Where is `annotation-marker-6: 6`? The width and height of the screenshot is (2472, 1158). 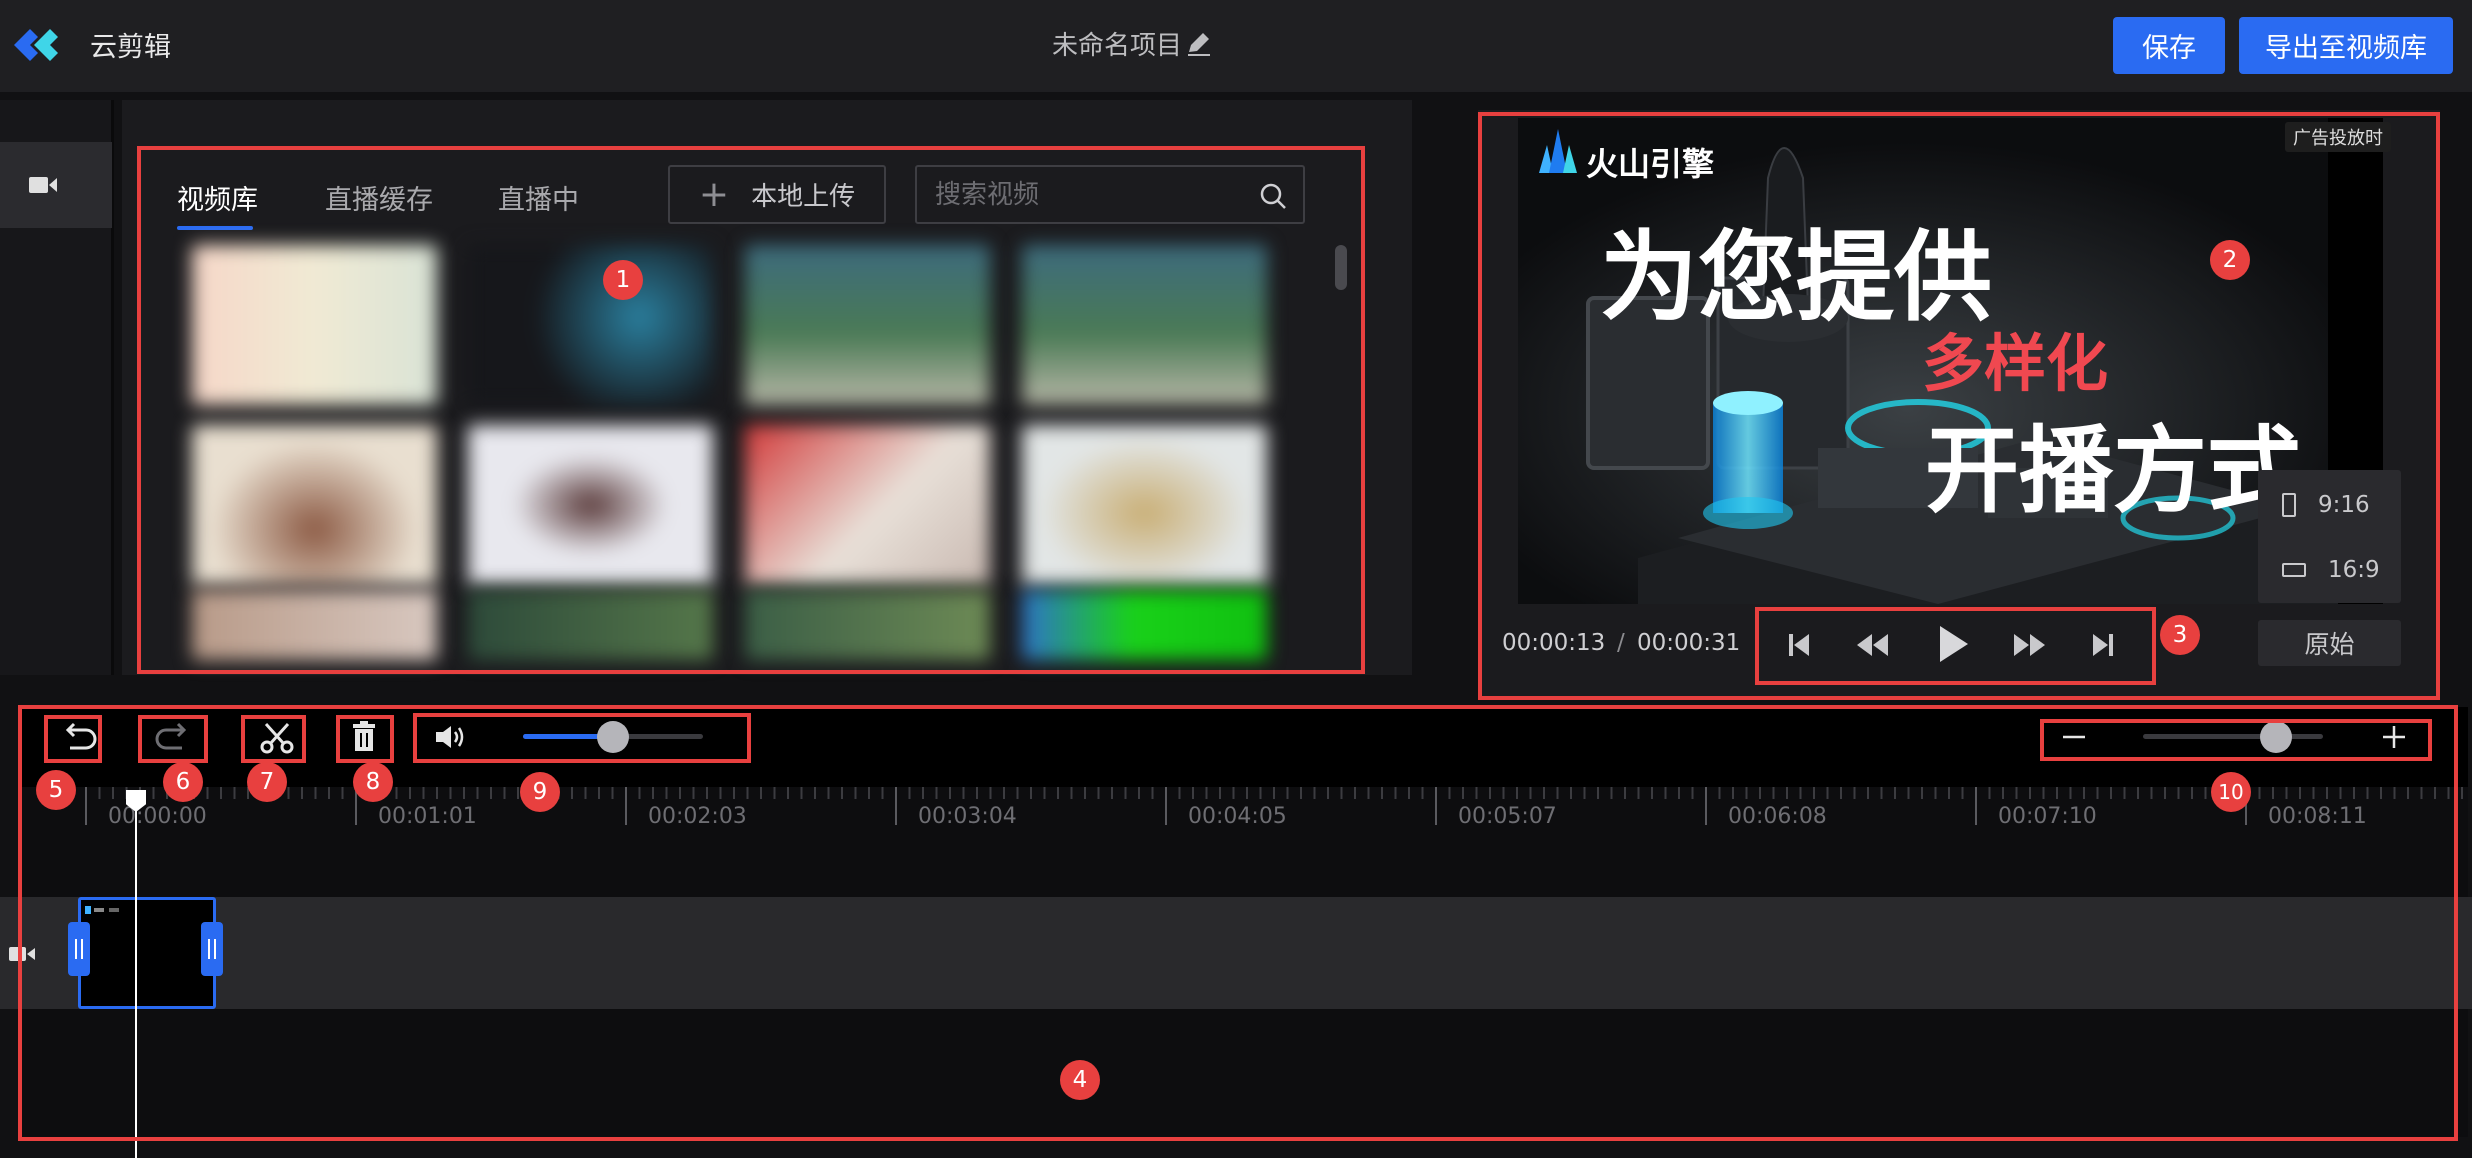
annotation-marker-6: 6 is located at coordinates (183, 782).